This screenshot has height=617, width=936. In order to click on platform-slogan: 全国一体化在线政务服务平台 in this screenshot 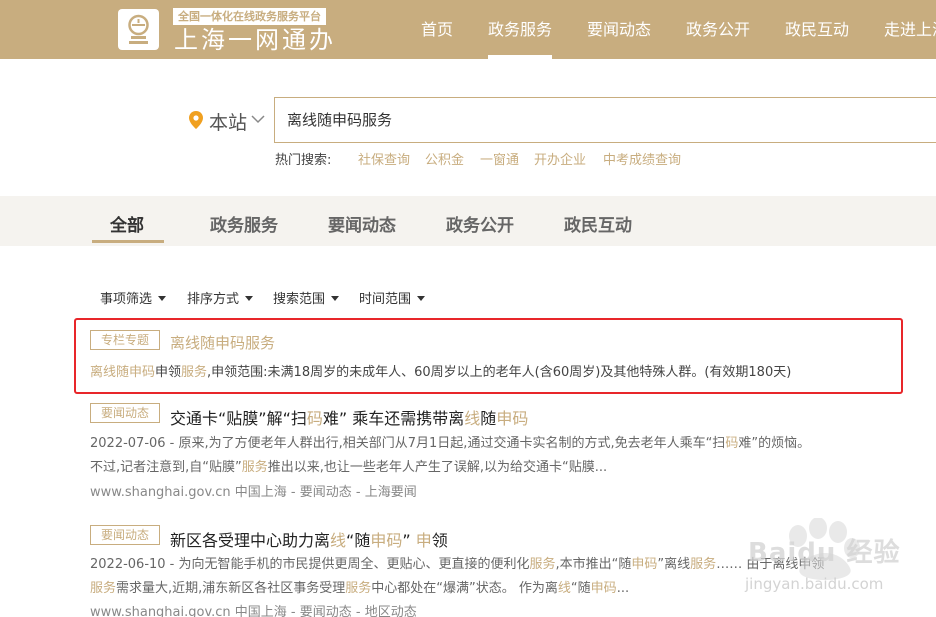, I will do `click(249, 16)`.